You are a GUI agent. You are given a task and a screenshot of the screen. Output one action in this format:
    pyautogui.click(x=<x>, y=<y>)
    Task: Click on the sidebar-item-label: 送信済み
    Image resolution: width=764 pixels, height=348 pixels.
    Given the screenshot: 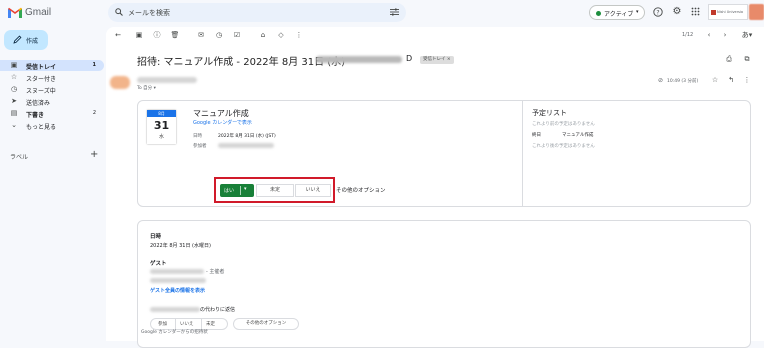 What is the action you would take?
    pyautogui.click(x=38, y=103)
    